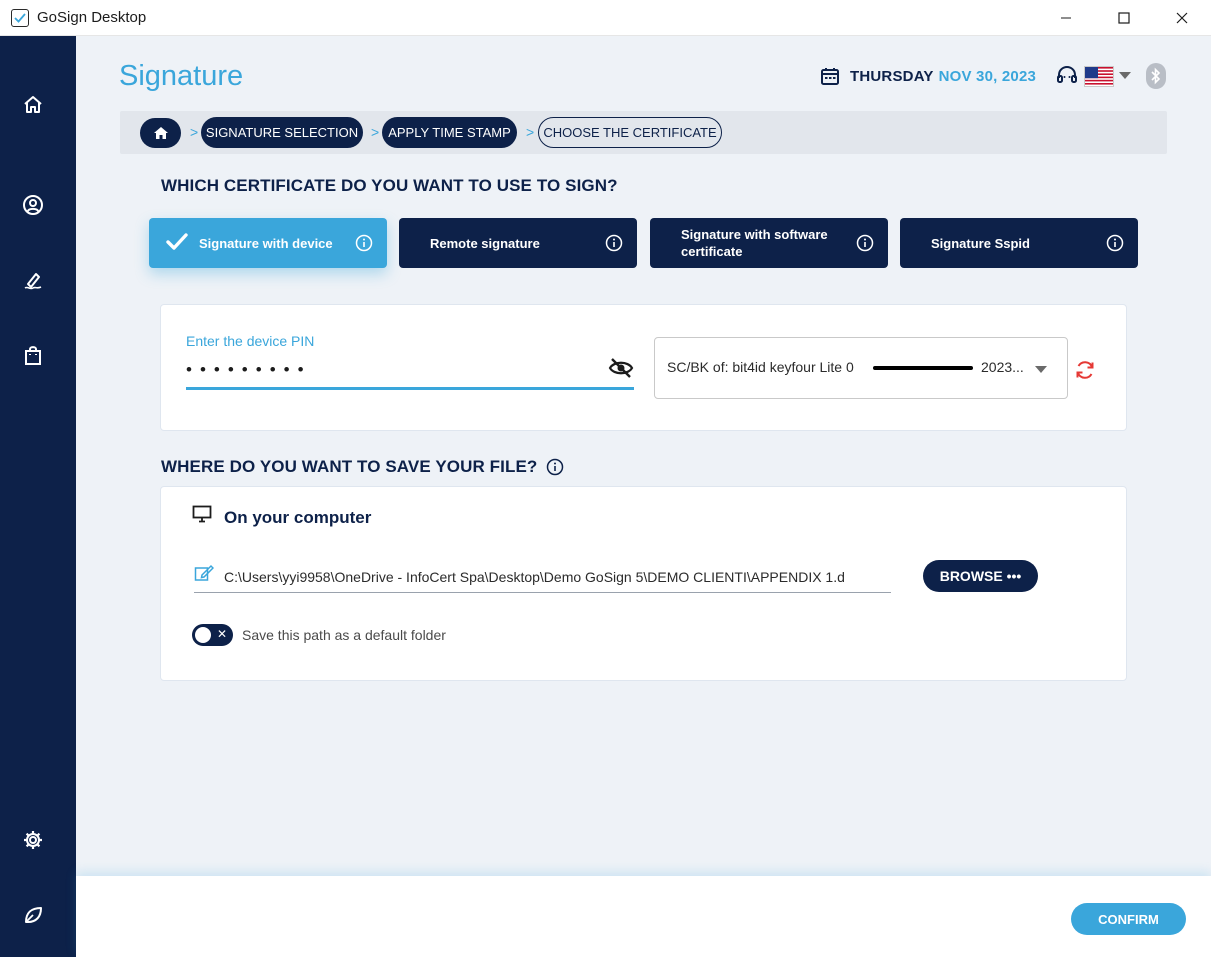 The width and height of the screenshot is (1211, 957). I want to click on sign-pen-icon, so click(33, 281).